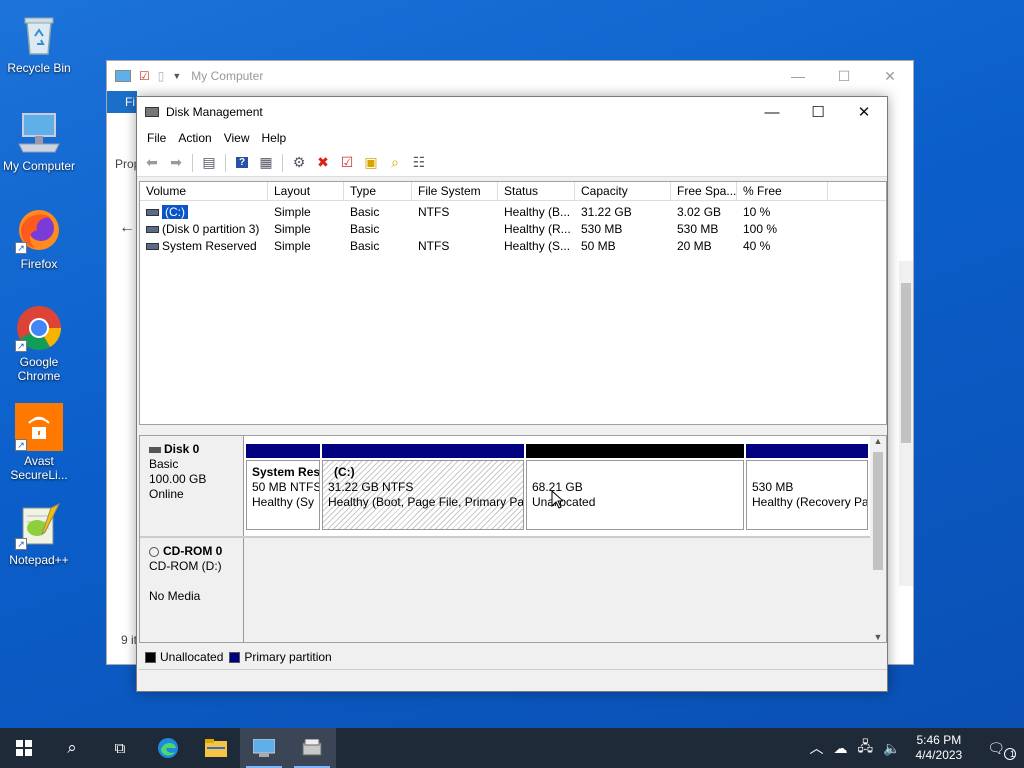  Describe the element at coordinates (152, 163) in the screenshot. I see `back-arrow-icon: ⬅` at that location.